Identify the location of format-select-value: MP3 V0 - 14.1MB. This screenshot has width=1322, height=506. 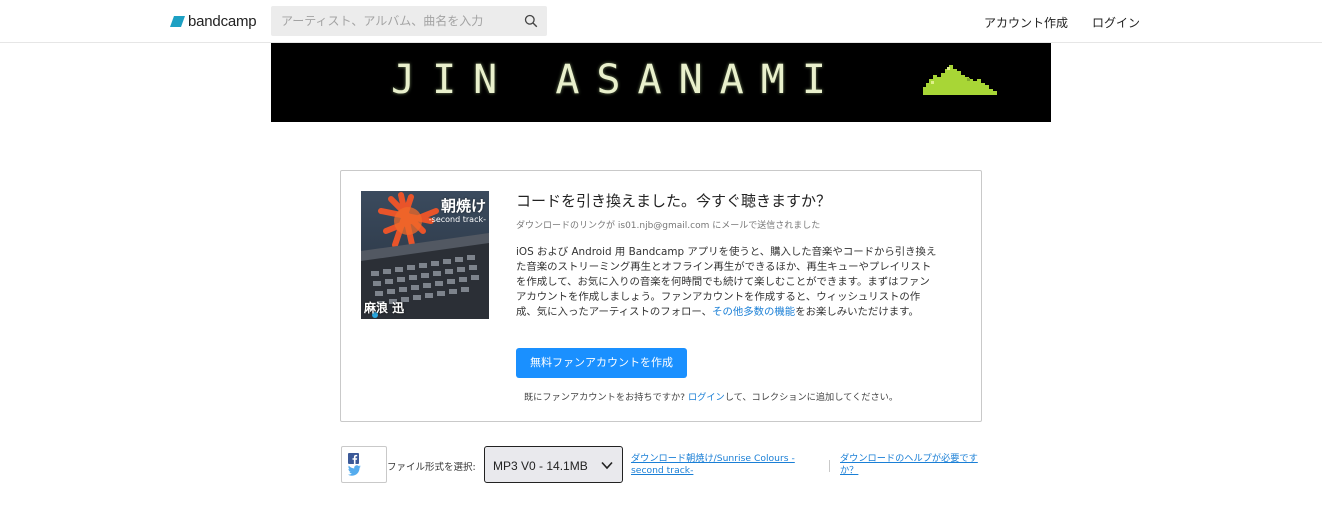
(540, 466).